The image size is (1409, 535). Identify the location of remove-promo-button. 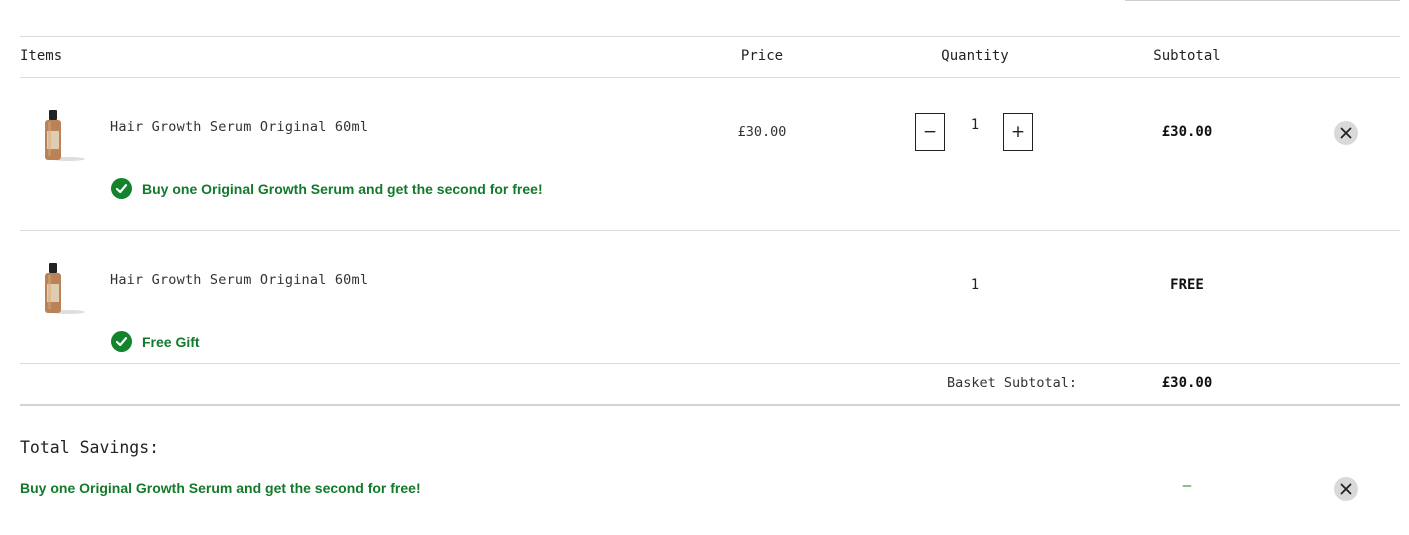
(1346, 489).